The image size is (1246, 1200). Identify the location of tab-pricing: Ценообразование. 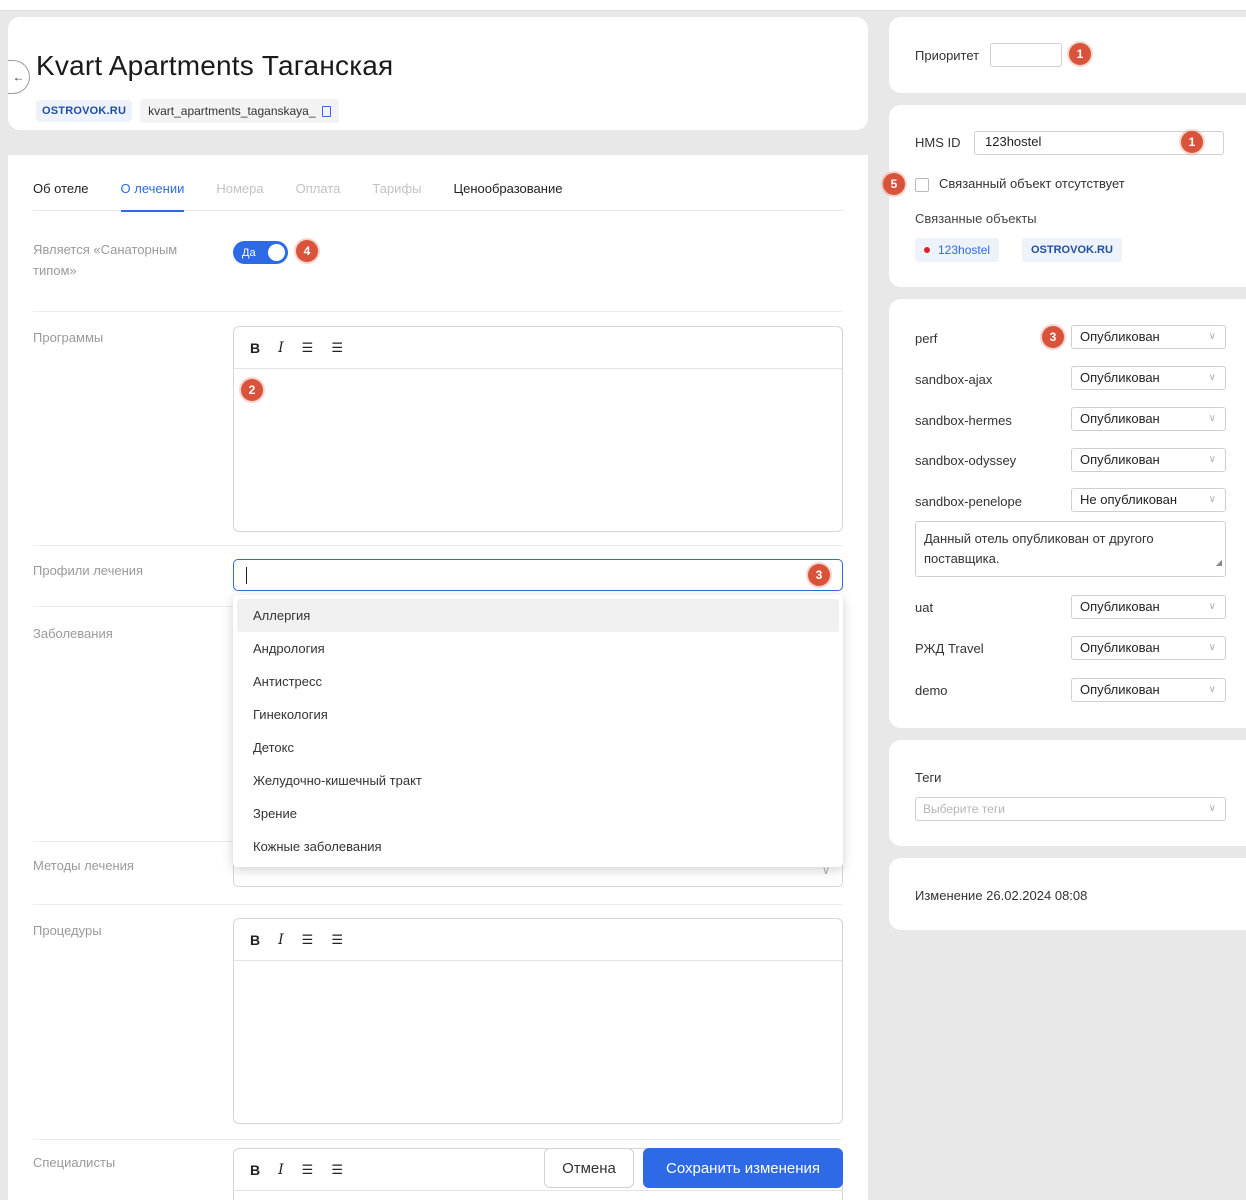
(507, 194).